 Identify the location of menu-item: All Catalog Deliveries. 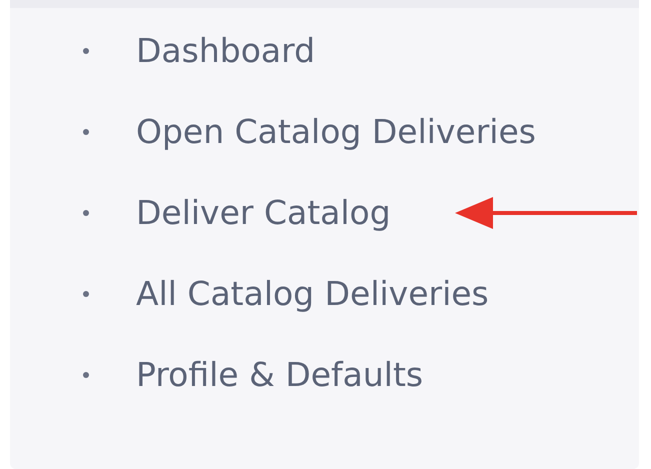
(312, 293).